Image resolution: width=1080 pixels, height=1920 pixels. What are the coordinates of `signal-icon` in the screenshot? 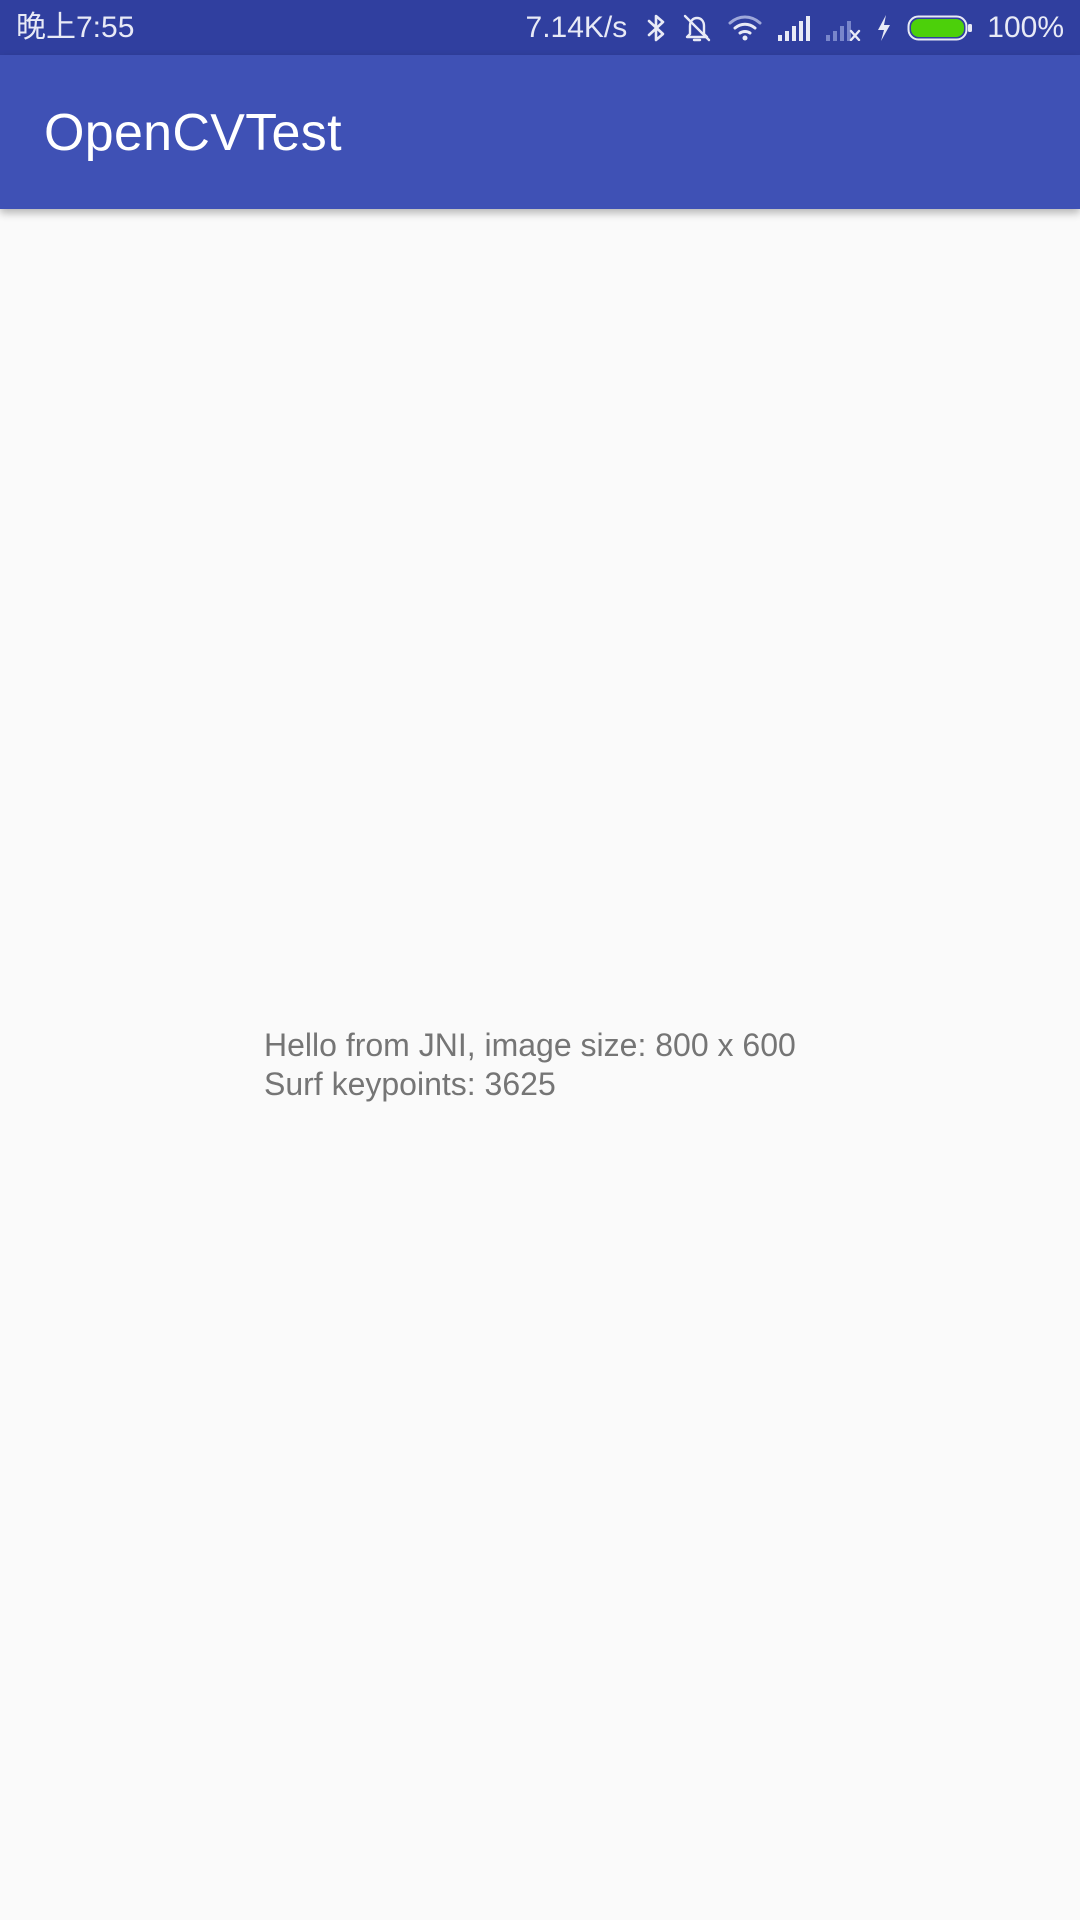 It's located at (794, 28).